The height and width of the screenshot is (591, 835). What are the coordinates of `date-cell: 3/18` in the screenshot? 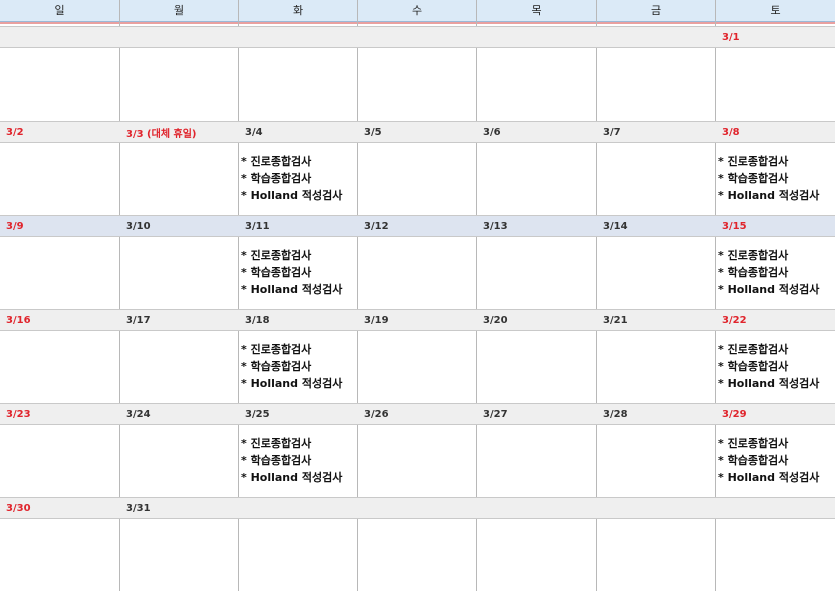 It's located at (298, 320).